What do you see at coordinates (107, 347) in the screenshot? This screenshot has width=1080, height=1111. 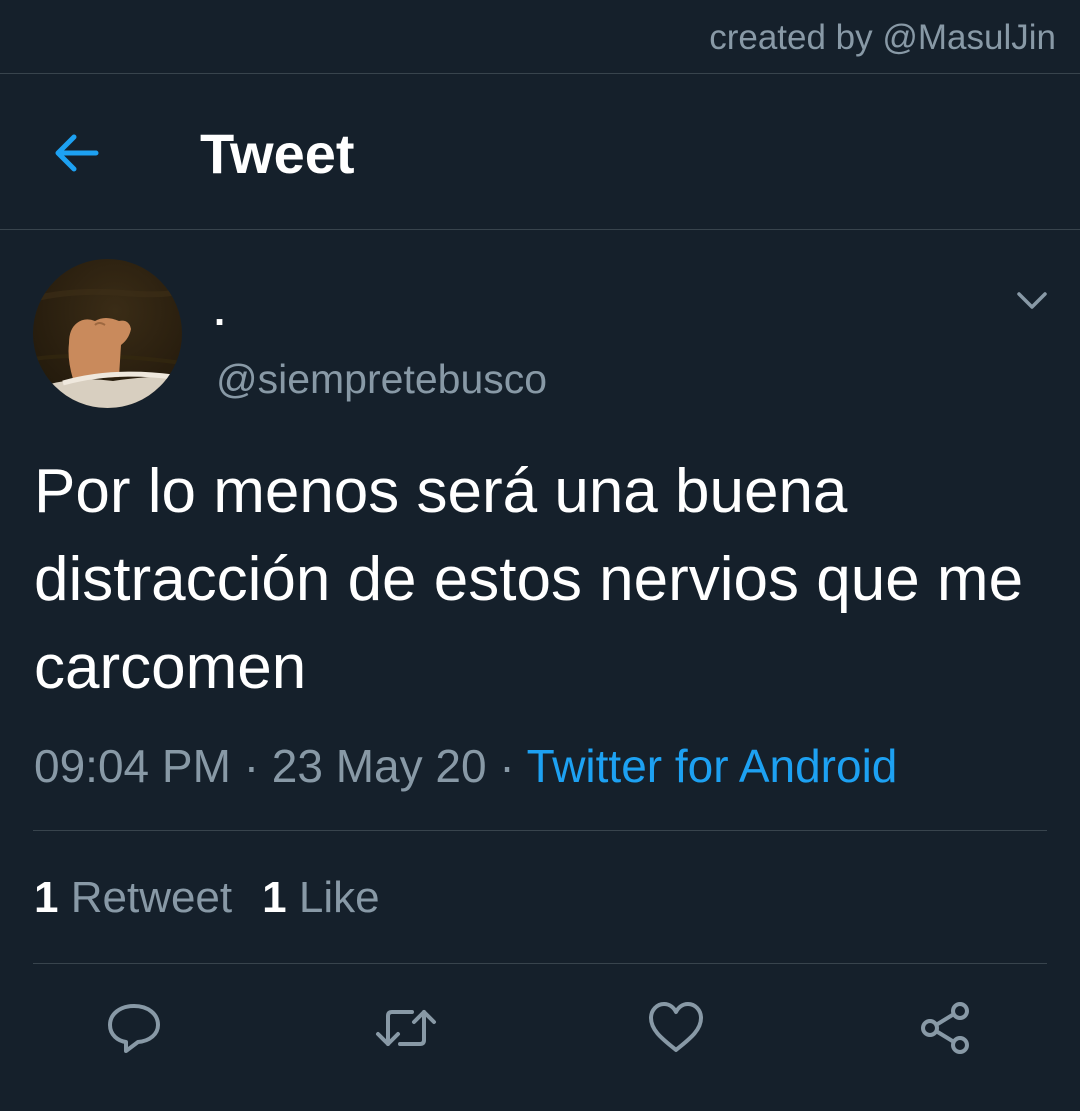 I see `avatar-image` at bounding box center [107, 347].